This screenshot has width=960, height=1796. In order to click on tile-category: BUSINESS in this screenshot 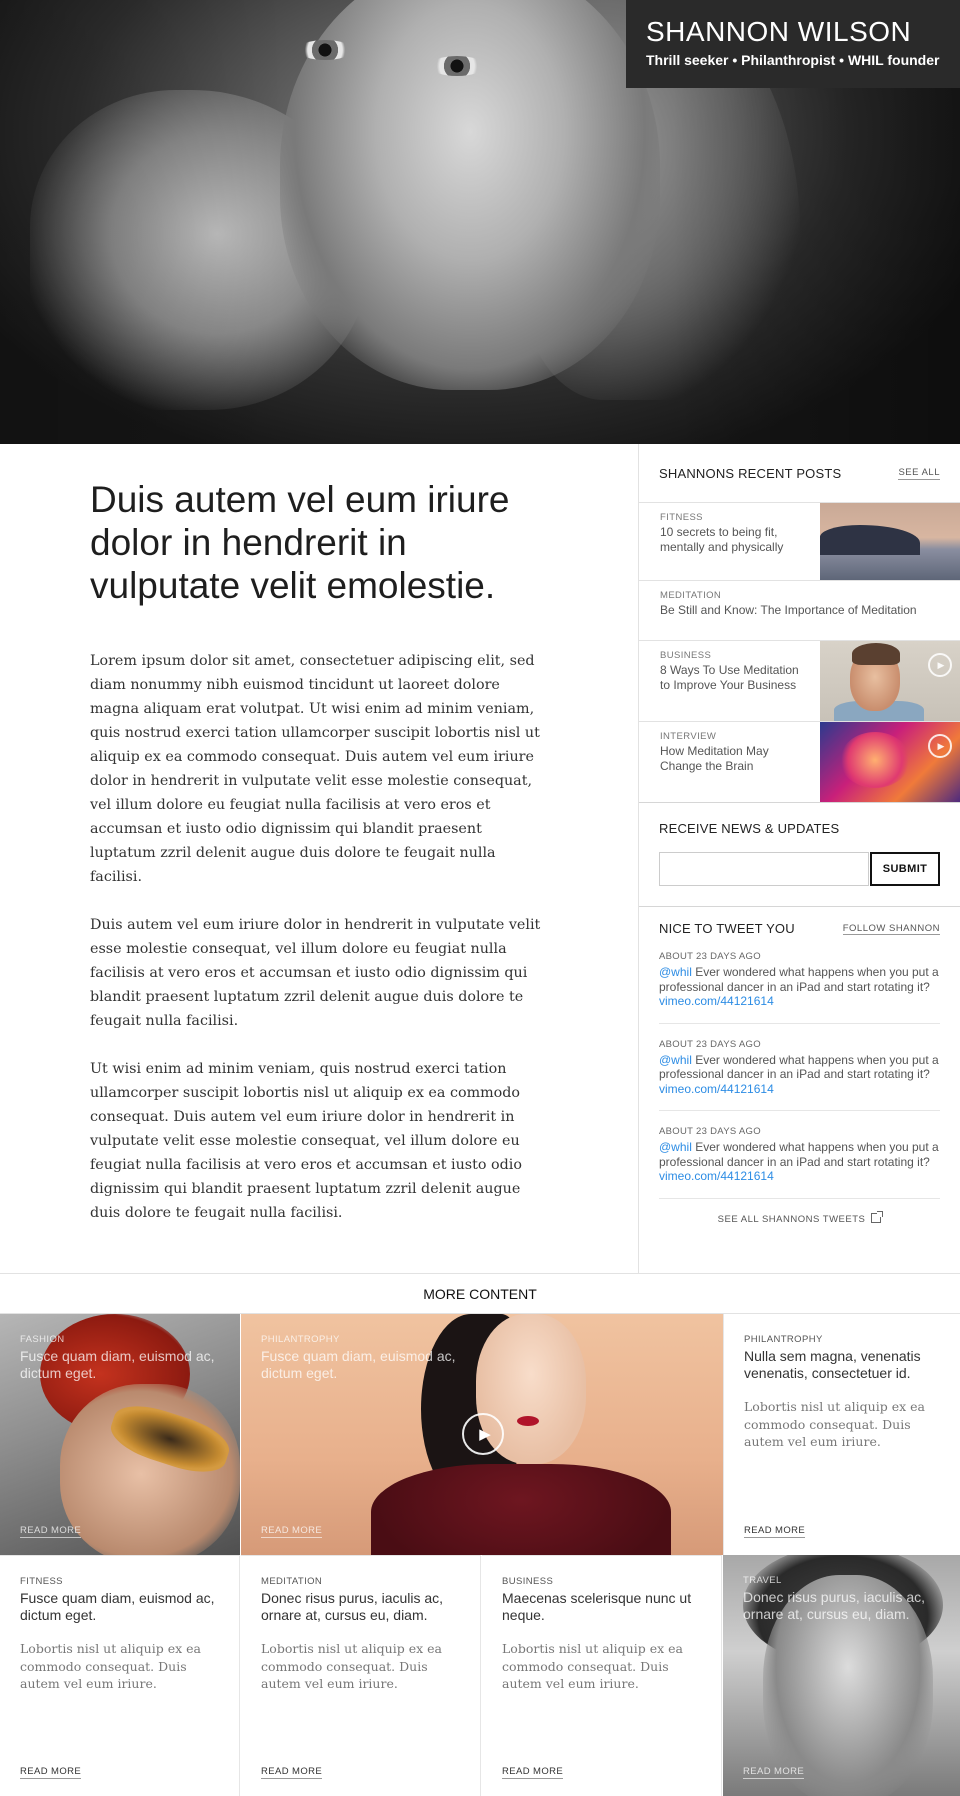, I will do `click(528, 1581)`.